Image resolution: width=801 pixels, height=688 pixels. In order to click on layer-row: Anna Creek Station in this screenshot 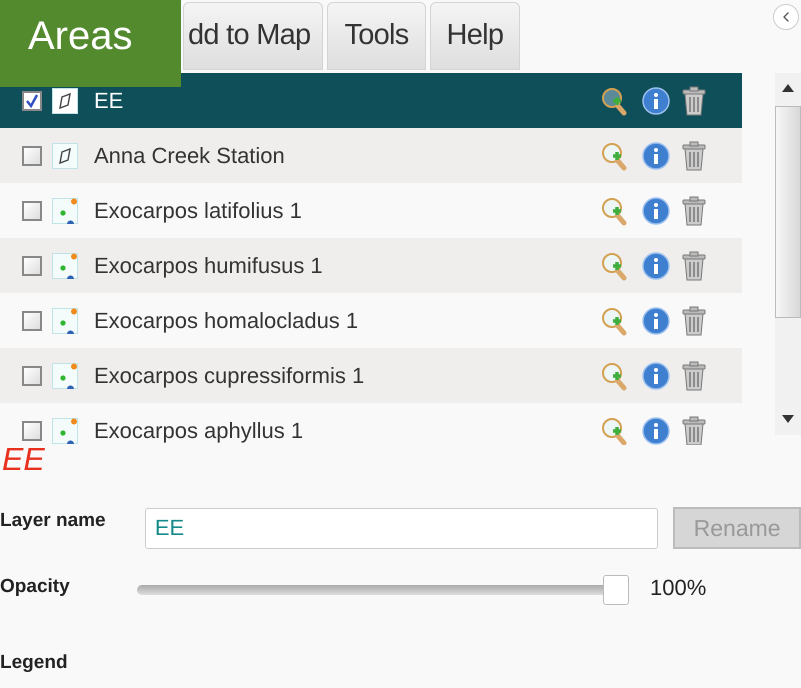, I will do `click(371, 155)`.